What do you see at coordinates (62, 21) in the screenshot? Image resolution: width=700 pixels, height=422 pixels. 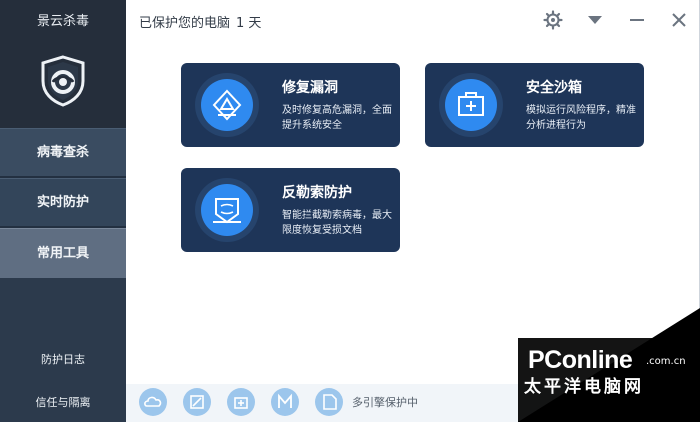 I see `app-title: 景云杀毒` at bounding box center [62, 21].